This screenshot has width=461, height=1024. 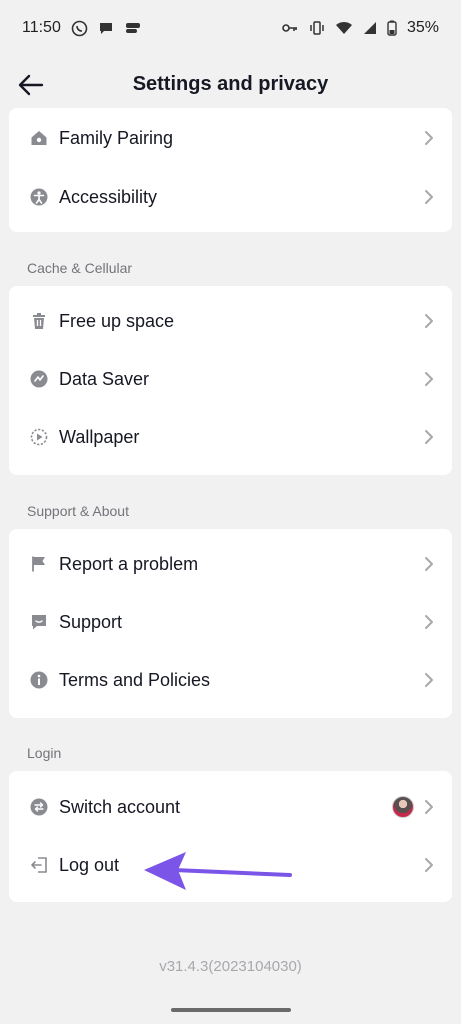 I want to click on menu-item-terms-policies: Terms and Policies, so click(x=230, y=680).